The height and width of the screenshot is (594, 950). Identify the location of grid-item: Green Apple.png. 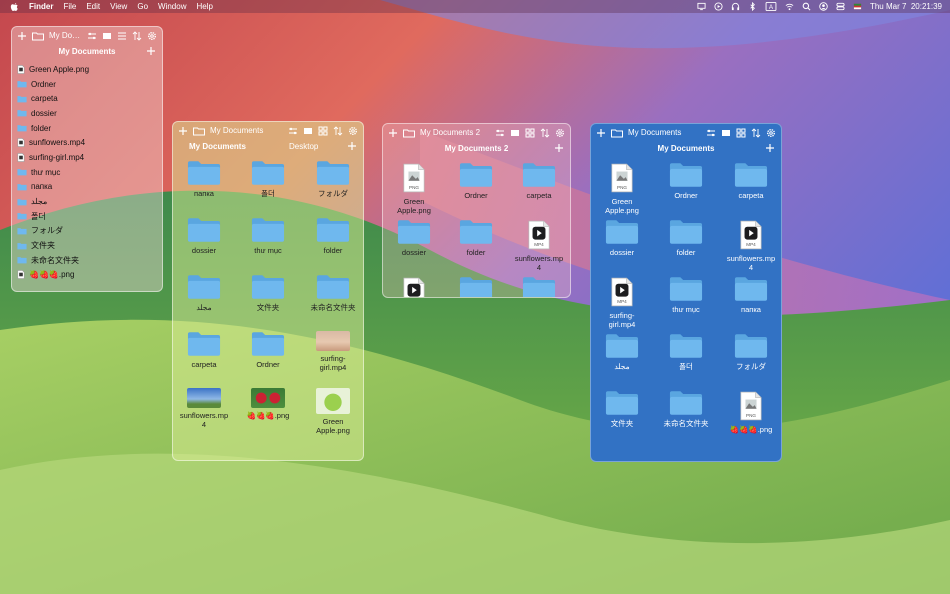
(332, 411).